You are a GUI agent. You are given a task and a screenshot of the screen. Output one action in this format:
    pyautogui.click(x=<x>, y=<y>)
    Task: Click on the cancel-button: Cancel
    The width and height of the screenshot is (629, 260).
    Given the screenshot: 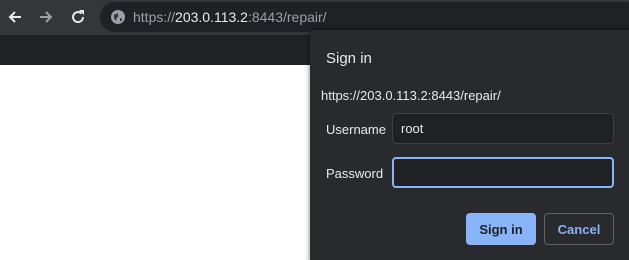 What is the action you would take?
    pyautogui.click(x=579, y=229)
    